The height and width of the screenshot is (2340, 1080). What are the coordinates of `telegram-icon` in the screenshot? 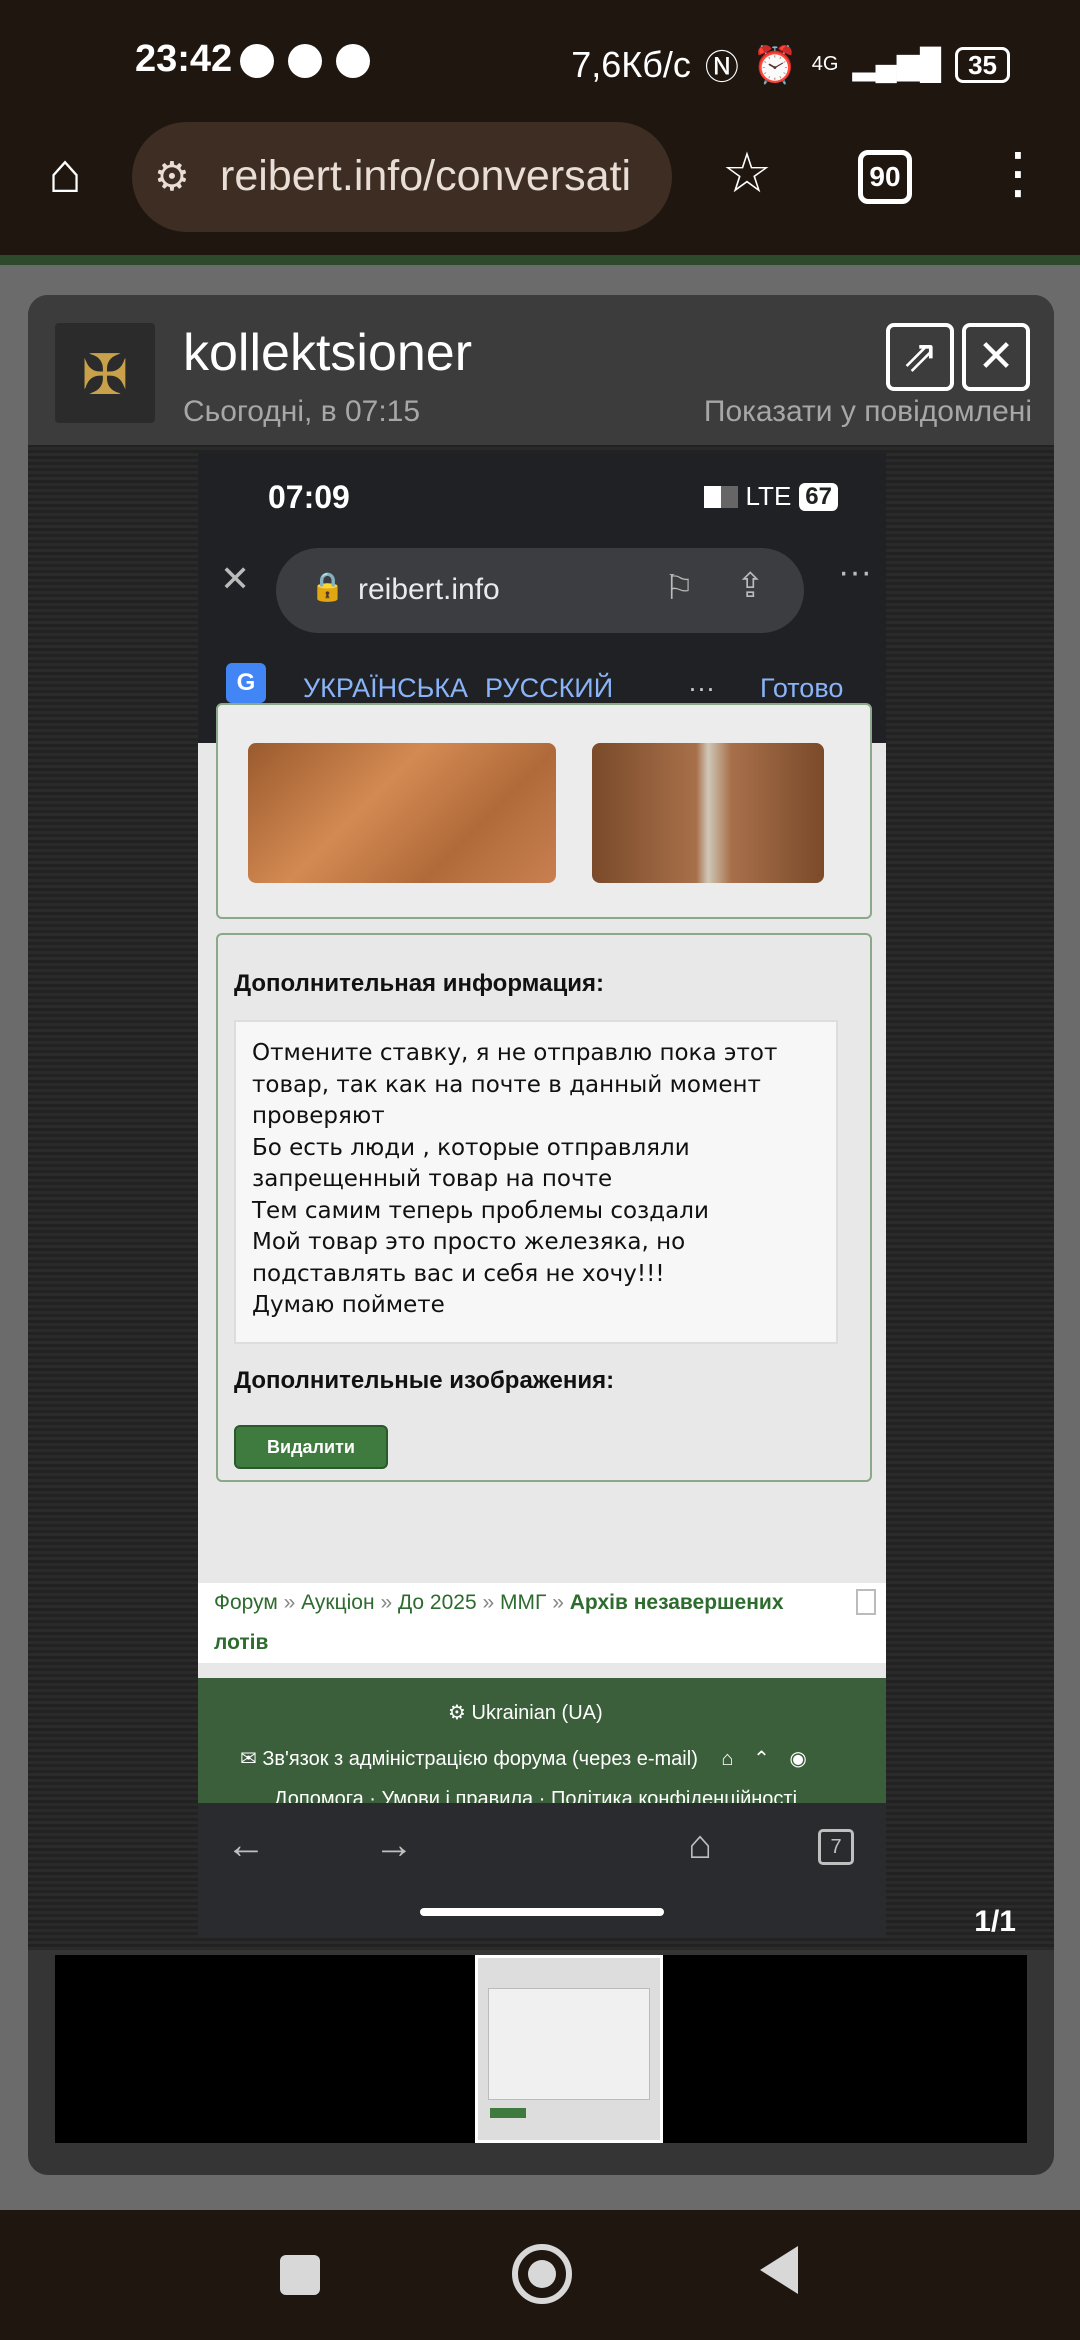 It's located at (305, 61).